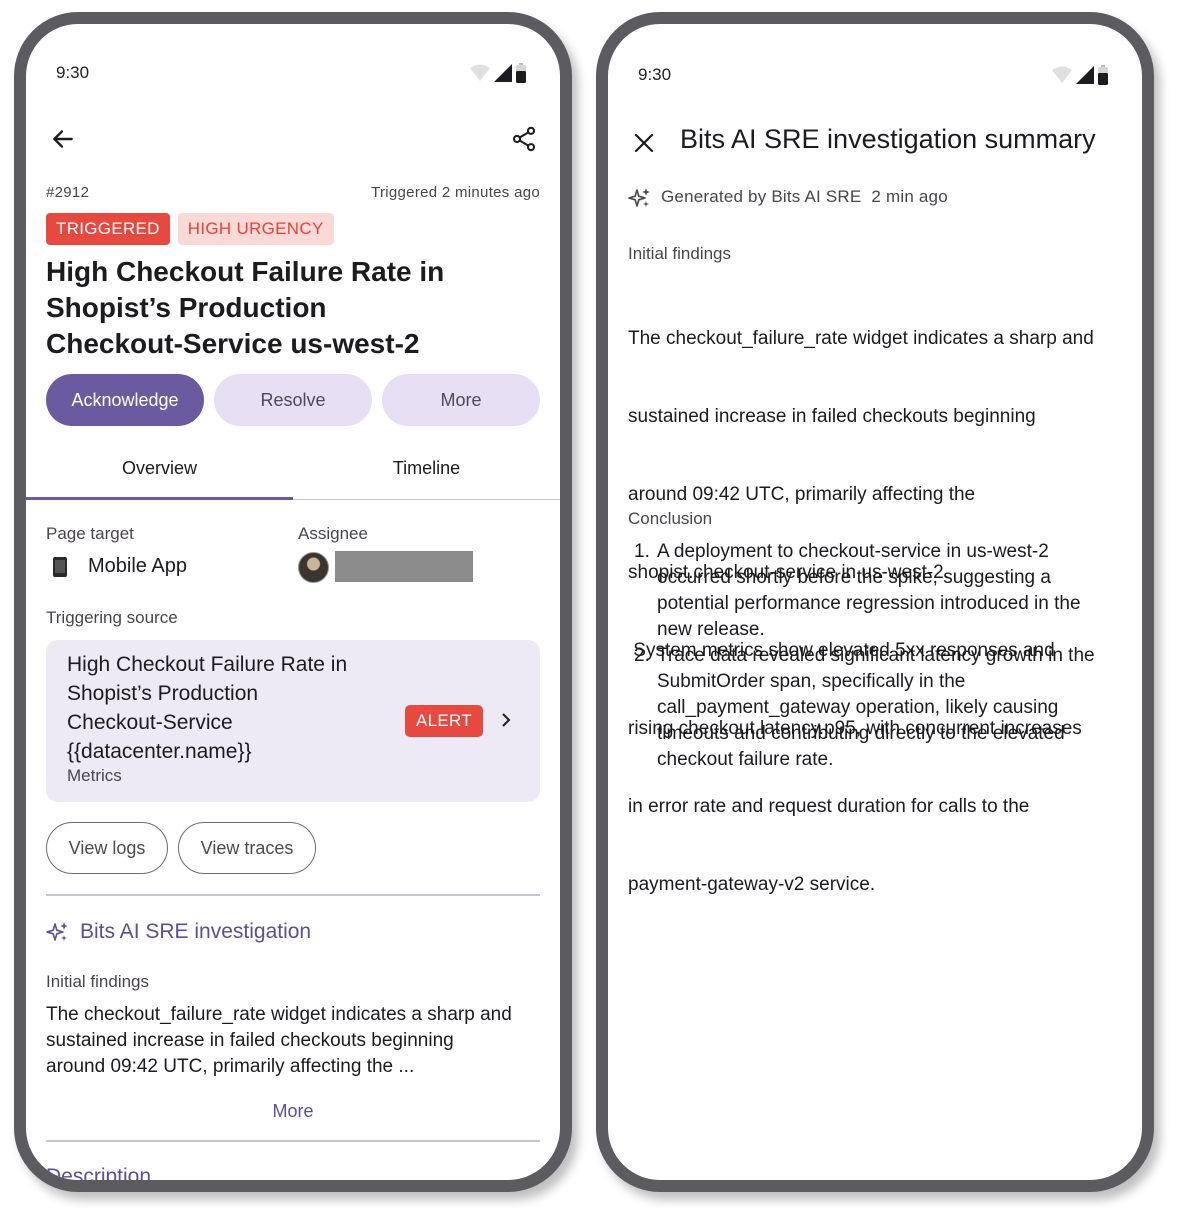 The image size is (1182, 1216). What do you see at coordinates (642, 551) in the screenshot?
I see `list-number: 1.` at bounding box center [642, 551].